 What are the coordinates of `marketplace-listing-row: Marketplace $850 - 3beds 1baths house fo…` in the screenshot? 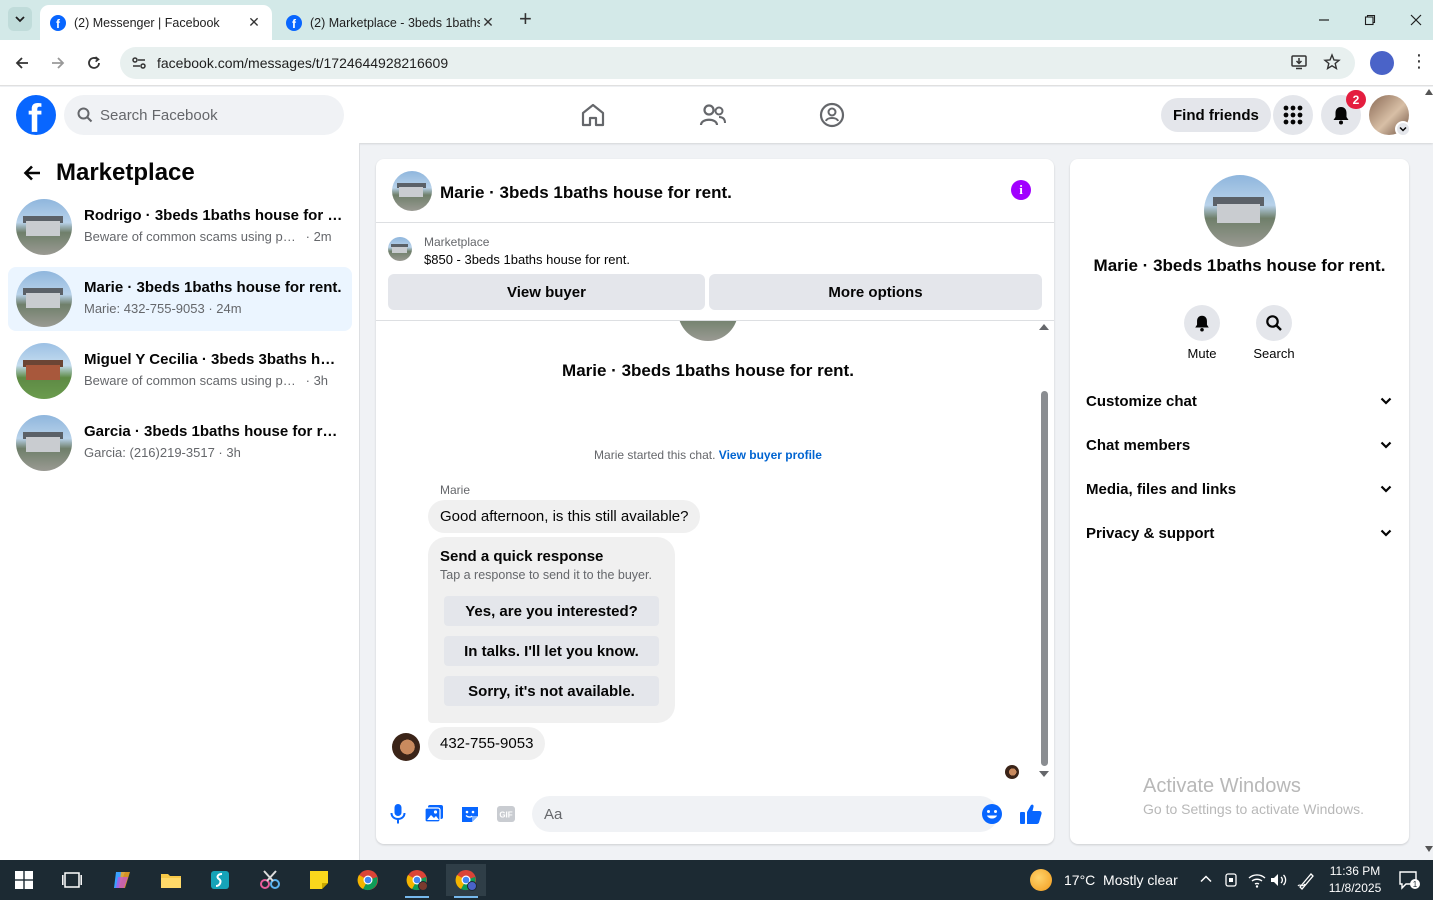 It's located at (715, 252).